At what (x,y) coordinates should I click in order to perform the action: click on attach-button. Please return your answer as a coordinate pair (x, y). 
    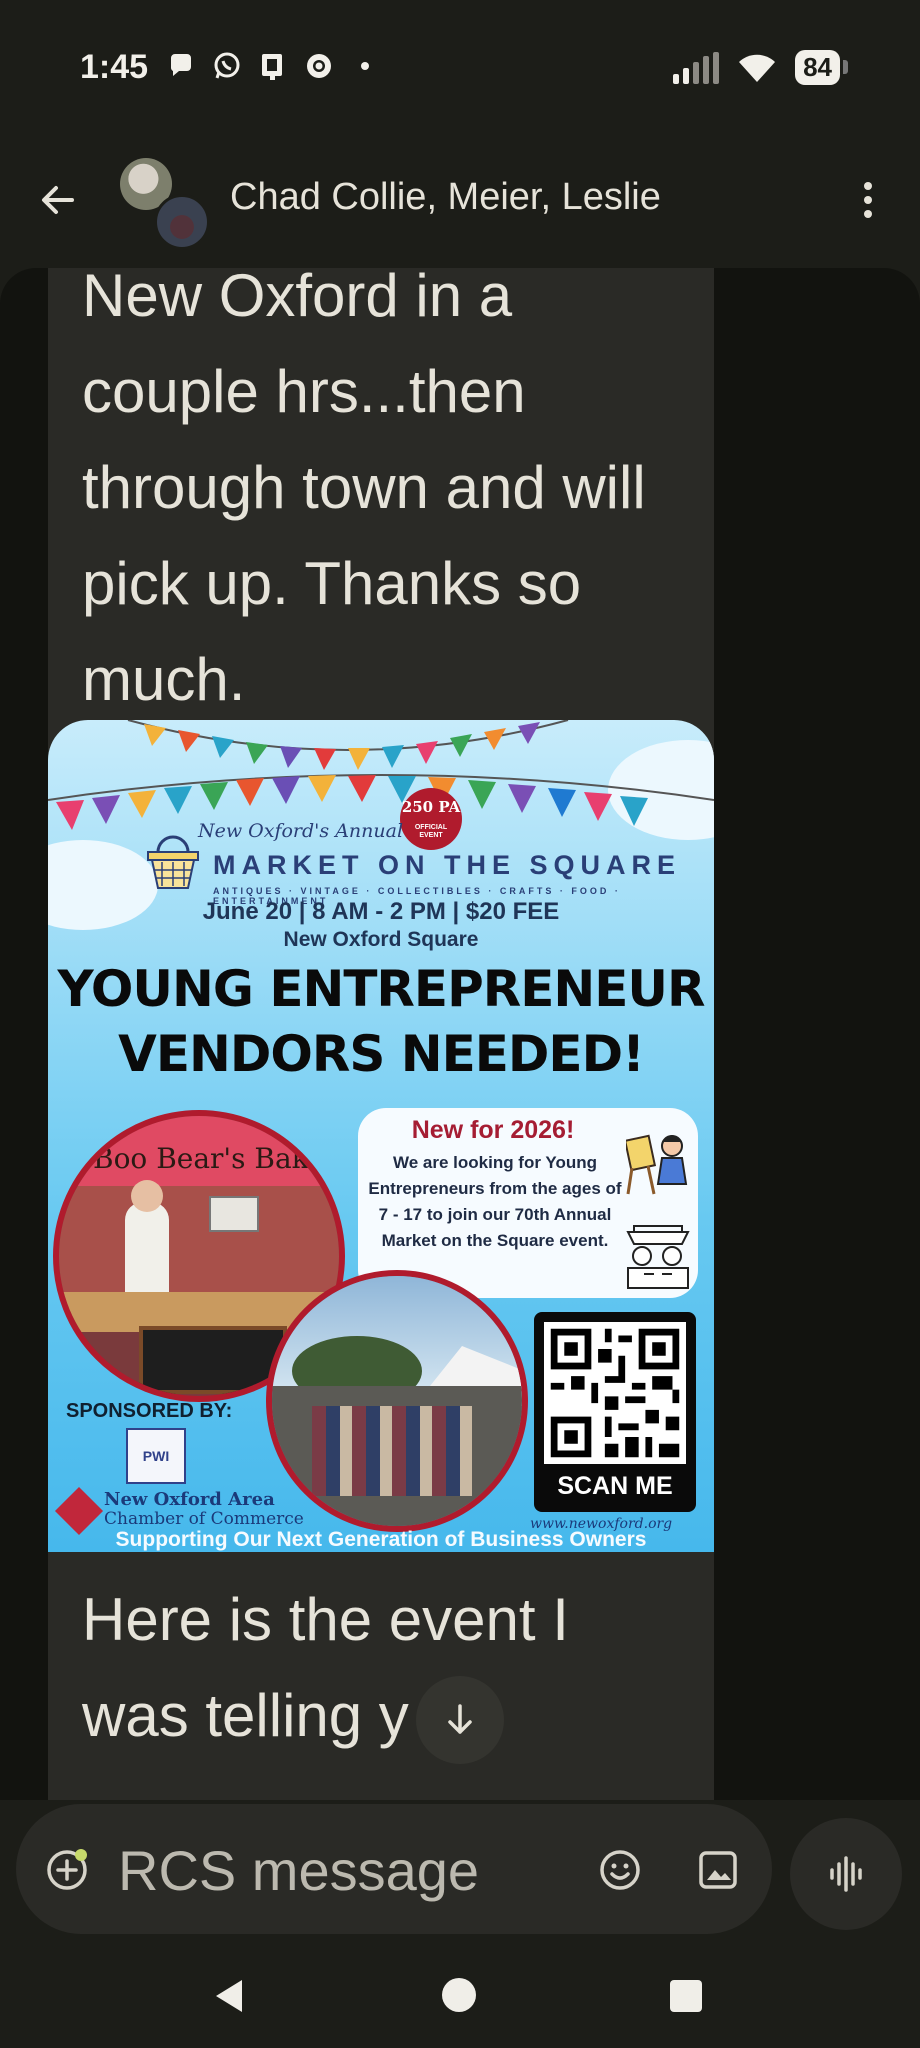
    Looking at the image, I should click on (67, 1869).